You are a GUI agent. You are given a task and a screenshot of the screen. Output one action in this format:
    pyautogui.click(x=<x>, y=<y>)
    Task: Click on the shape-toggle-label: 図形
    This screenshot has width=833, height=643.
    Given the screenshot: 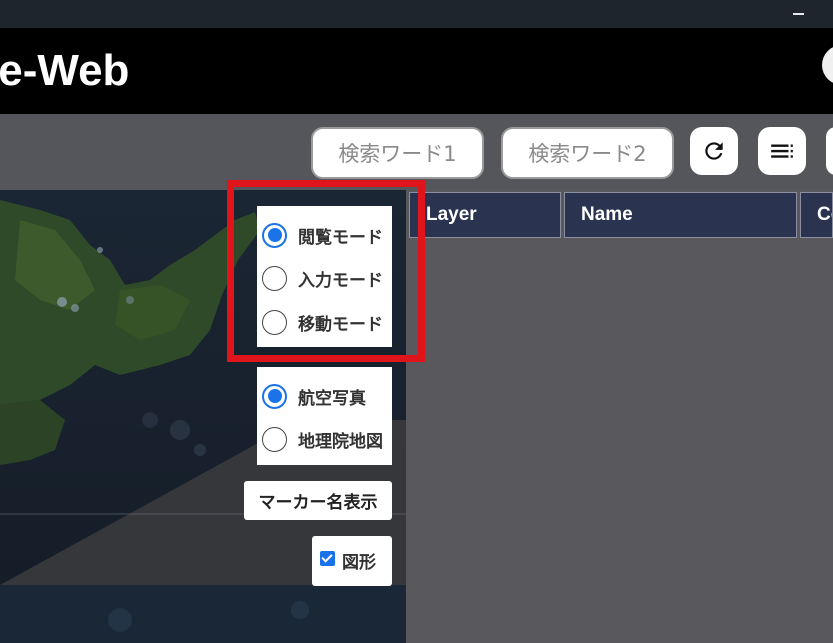 What is the action you would take?
    pyautogui.click(x=359, y=563)
    